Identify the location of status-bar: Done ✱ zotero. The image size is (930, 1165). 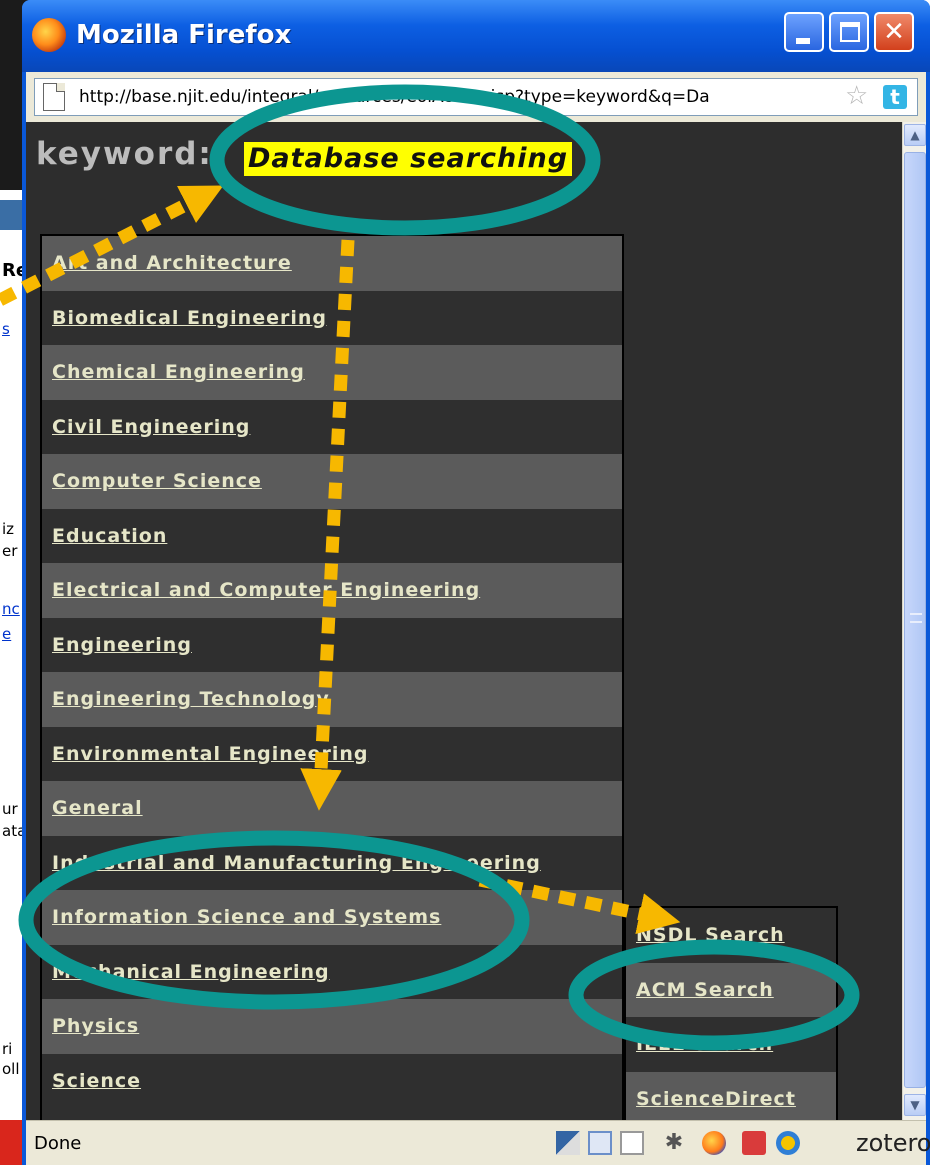
(478, 1142).